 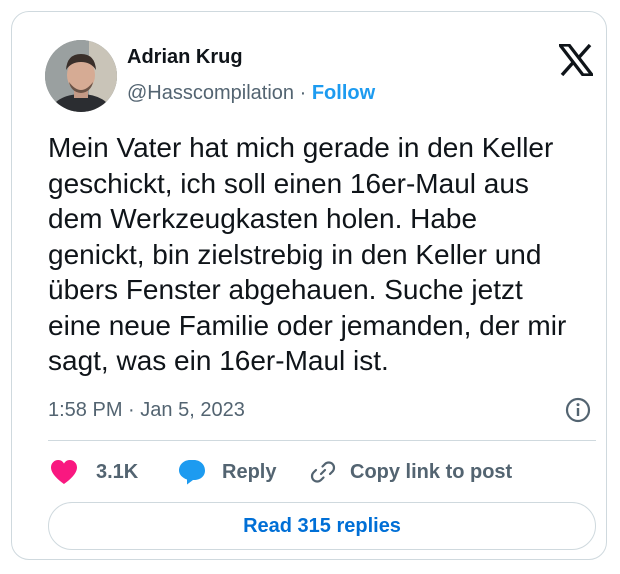 I want to click on reply-button: Reply, so click(x=227, y=472).